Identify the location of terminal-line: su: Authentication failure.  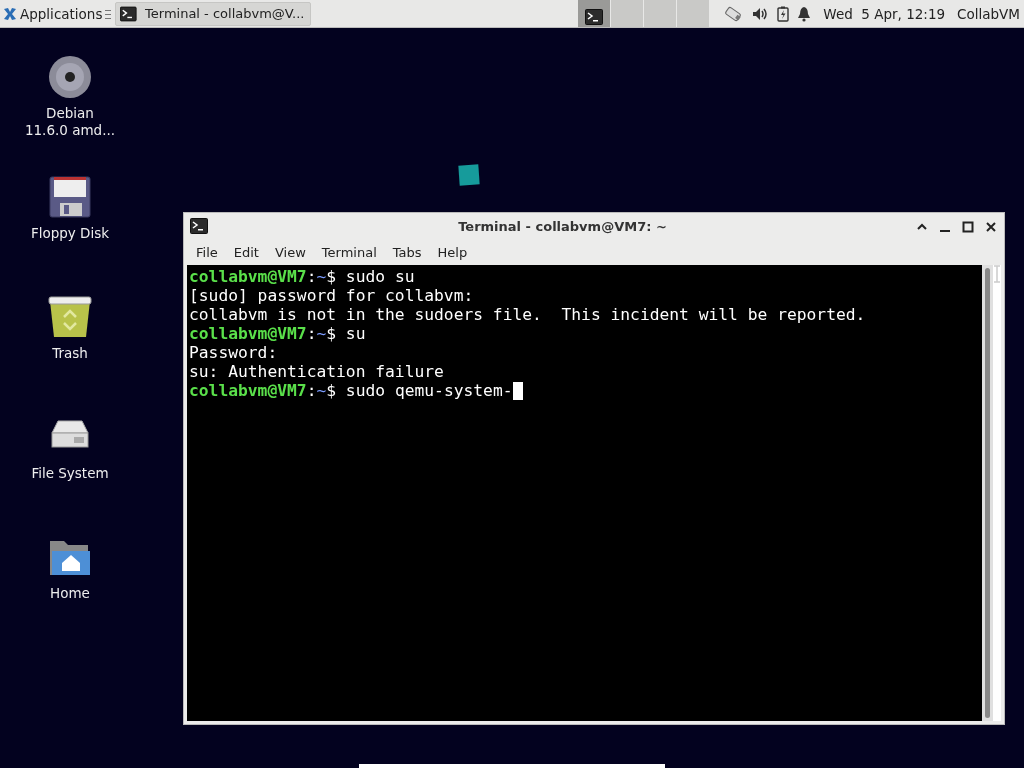
(316, 371).